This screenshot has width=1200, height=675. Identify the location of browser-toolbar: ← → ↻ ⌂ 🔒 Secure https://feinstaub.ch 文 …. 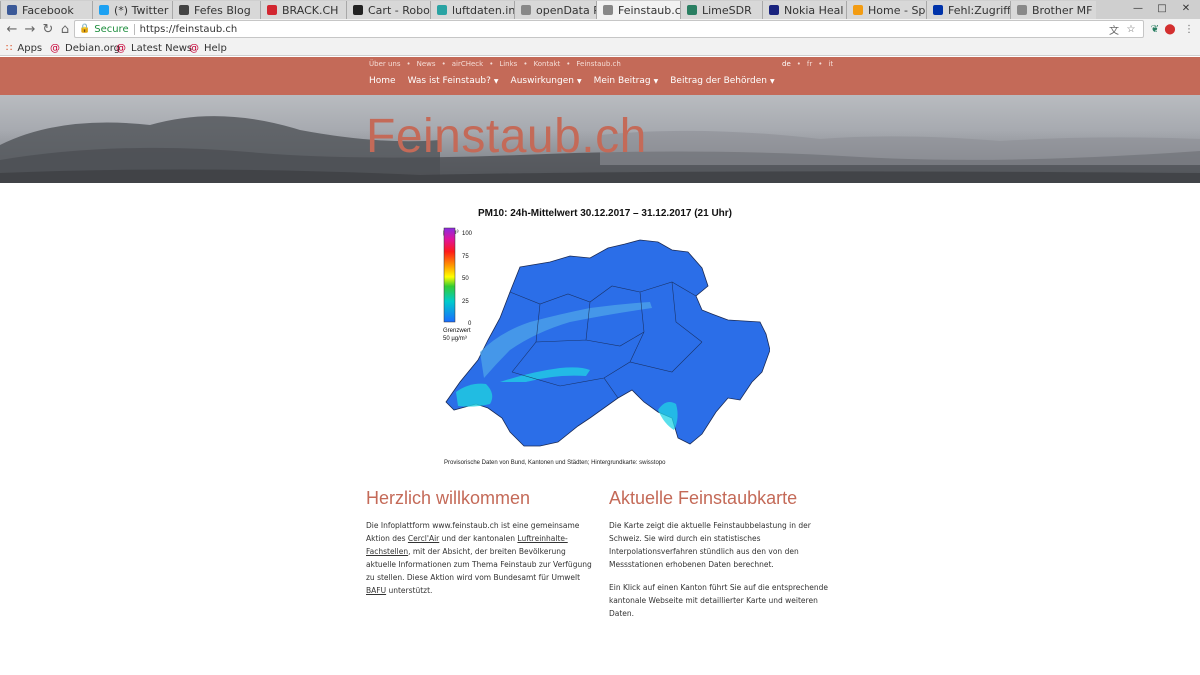
(600, 29).